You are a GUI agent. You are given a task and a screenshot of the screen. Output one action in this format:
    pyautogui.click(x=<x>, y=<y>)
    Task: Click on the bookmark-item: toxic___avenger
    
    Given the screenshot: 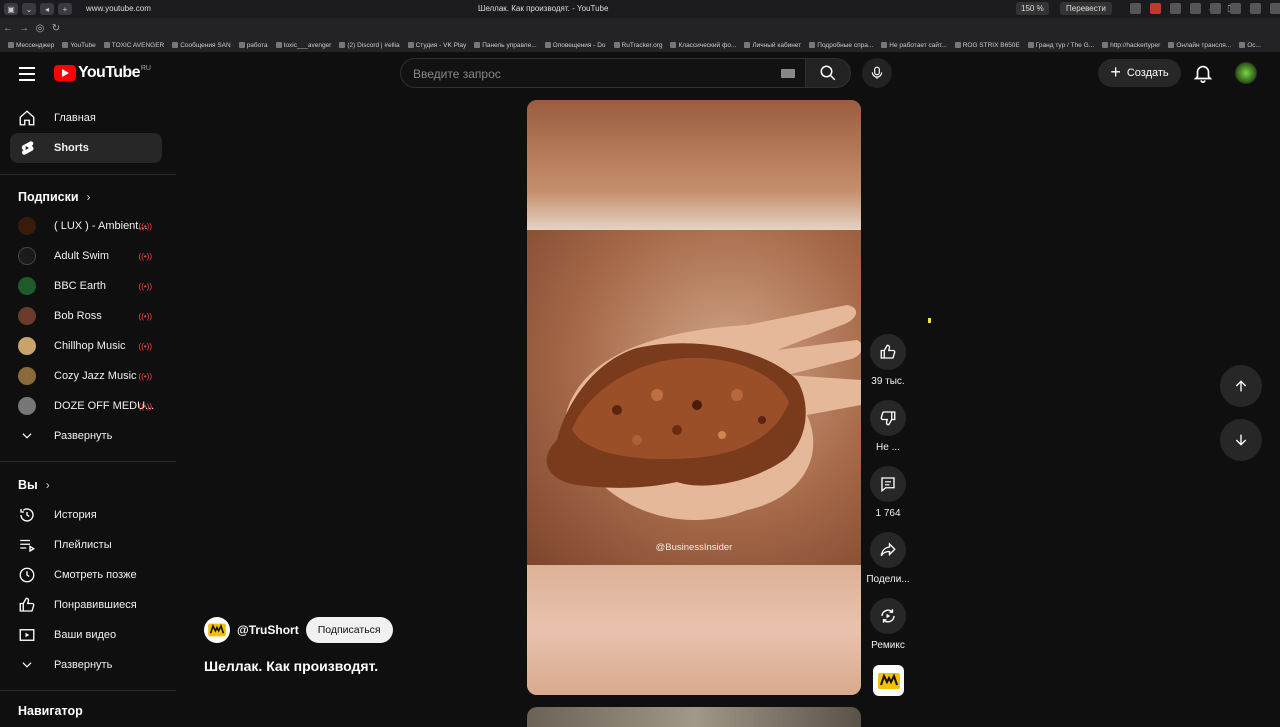 What is the action you would take?
    pyautogui.click(x=304, y=45)
    